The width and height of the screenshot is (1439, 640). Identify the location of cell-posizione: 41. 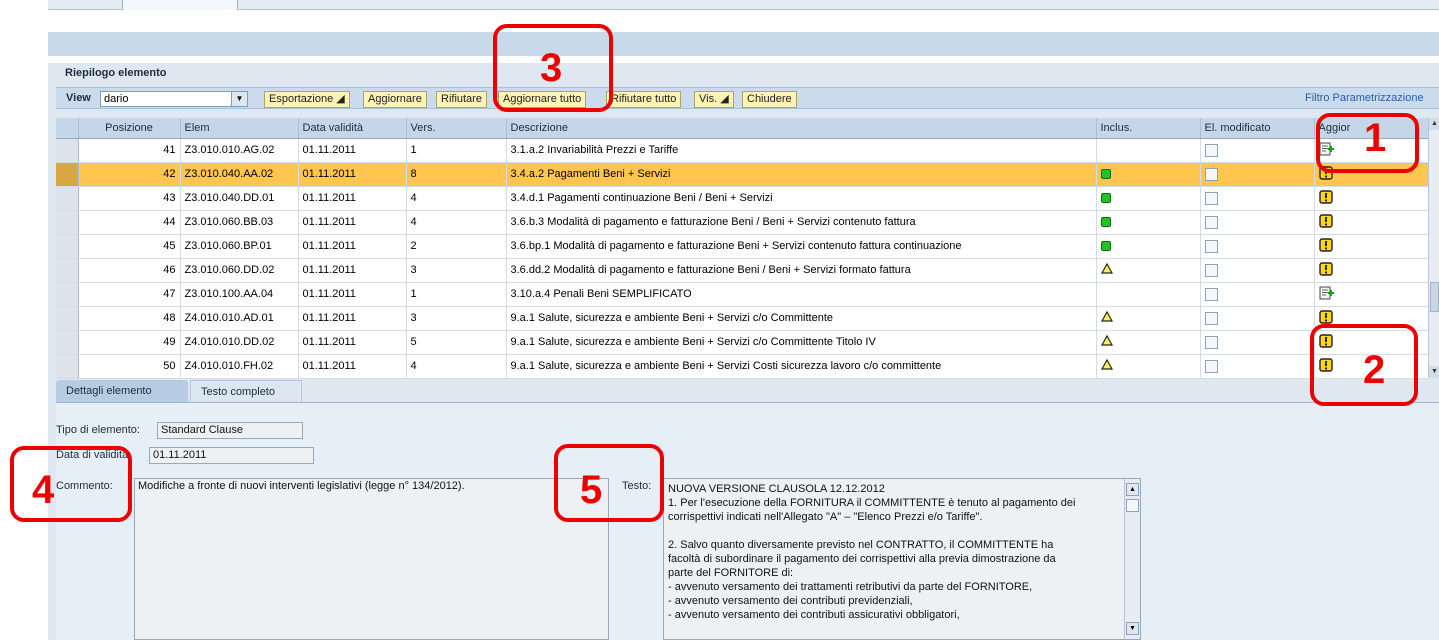
(129, 150).